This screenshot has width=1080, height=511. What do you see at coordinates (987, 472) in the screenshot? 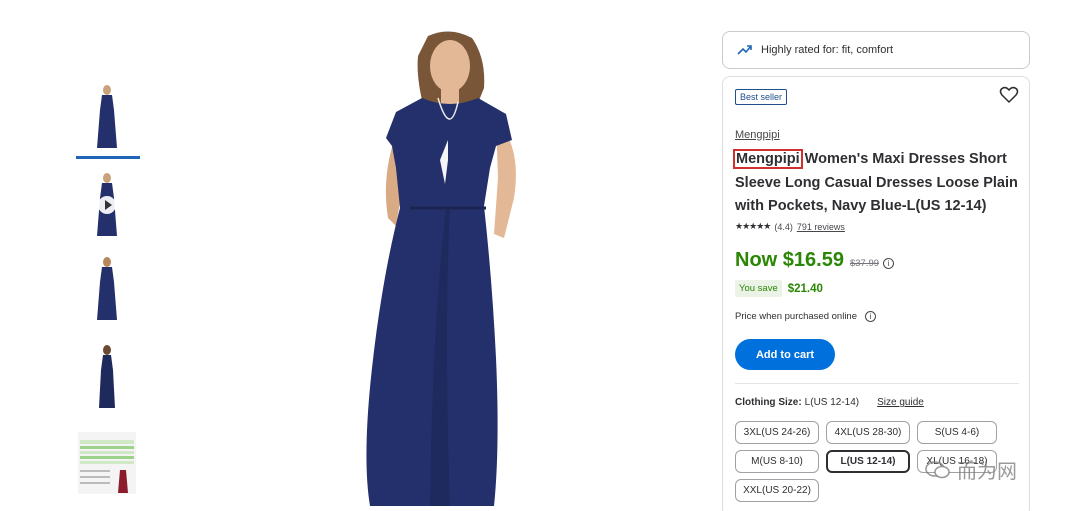
I see `watermark-text: 而为网` at bounding box center [987, 472].